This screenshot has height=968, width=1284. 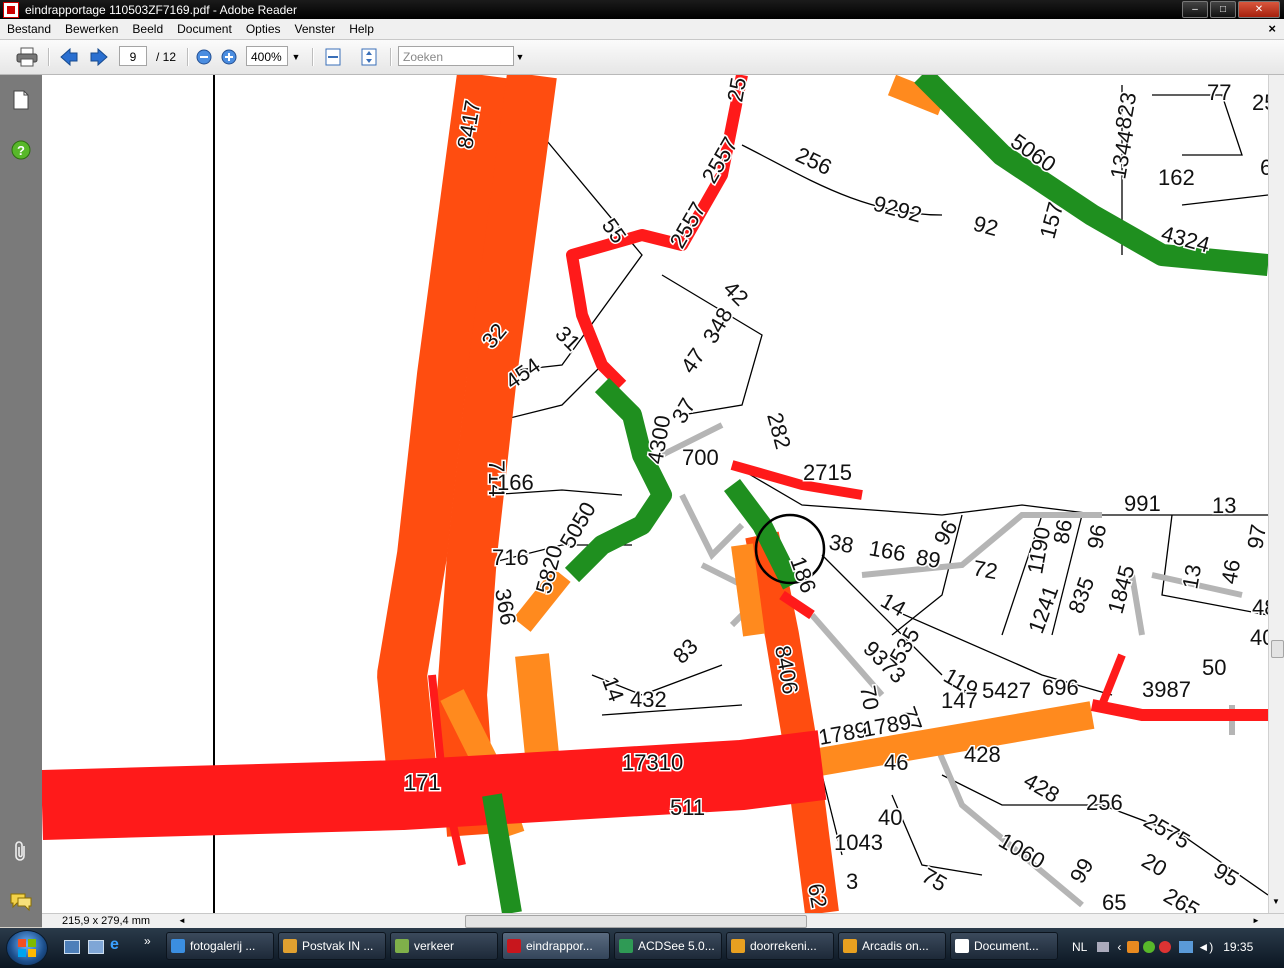 I want to click on fit-width-icon, so click(x=333, y=57).